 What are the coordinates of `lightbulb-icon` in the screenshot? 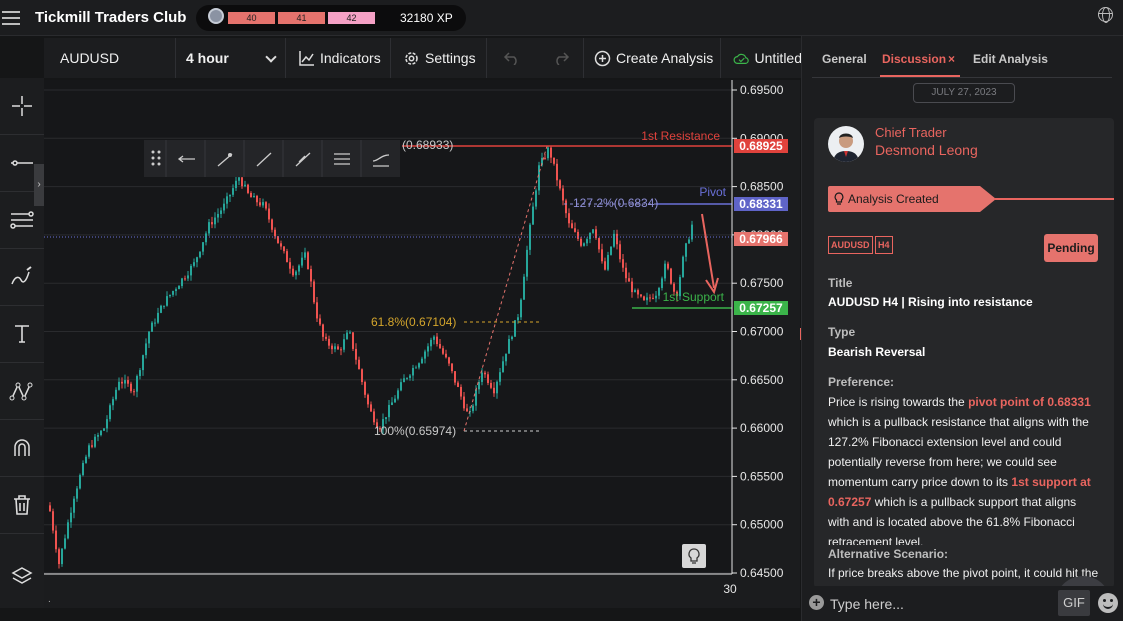 It's located at (839, 198).